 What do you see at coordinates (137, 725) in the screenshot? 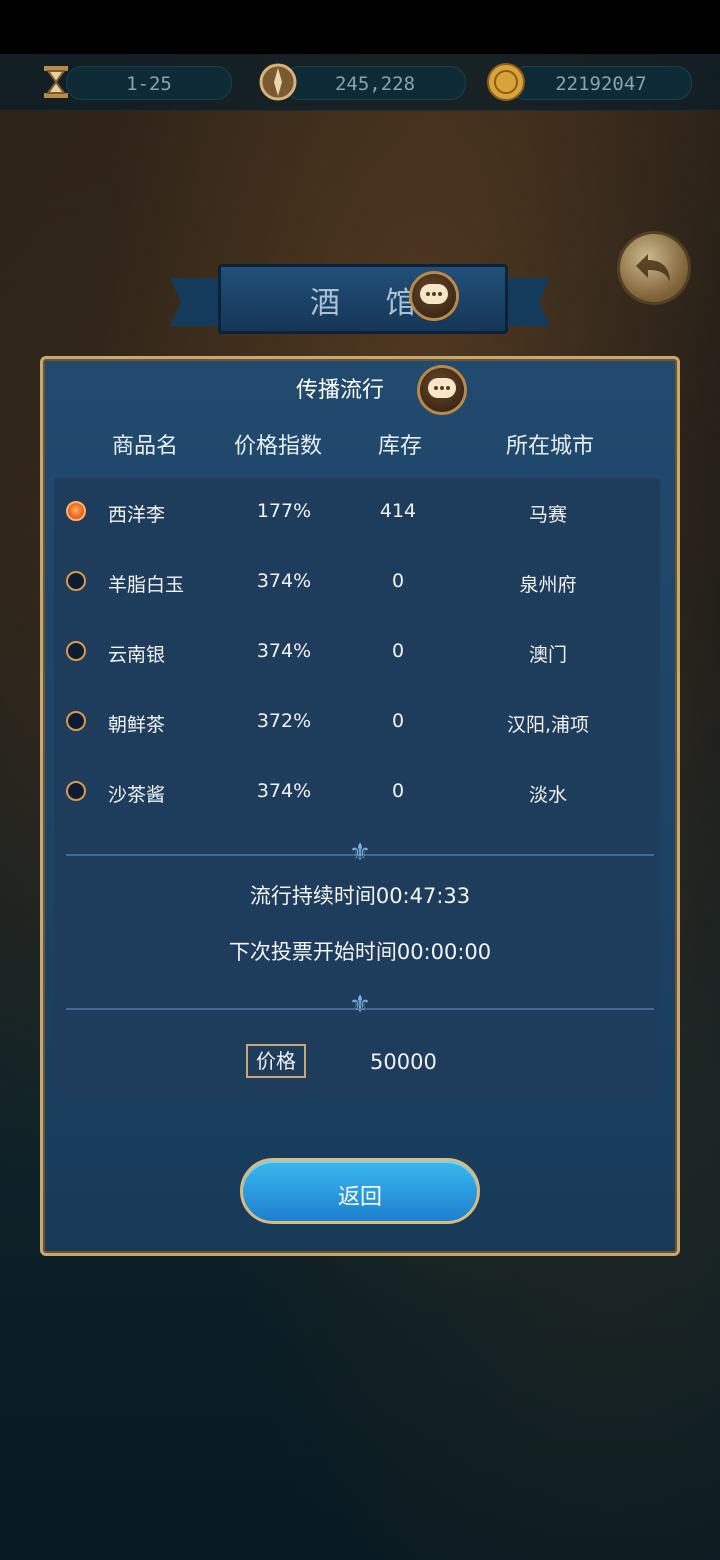
I see `row-name: 朝鲜茶` at bounding box center [137, 725].